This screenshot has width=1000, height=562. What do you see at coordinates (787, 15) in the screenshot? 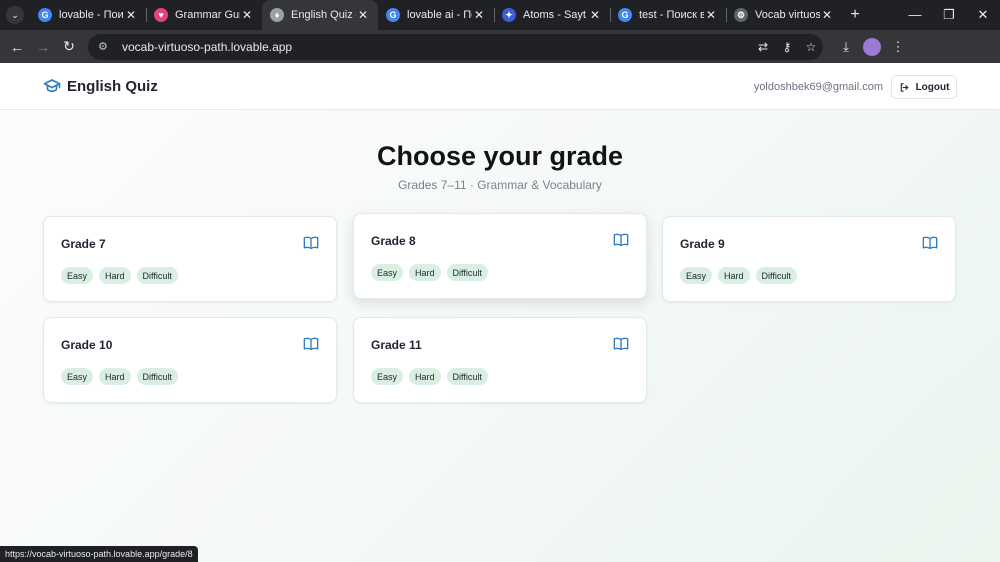
I see `tab-title: Vocab virtuoso path` at bounding box center [787, 15].